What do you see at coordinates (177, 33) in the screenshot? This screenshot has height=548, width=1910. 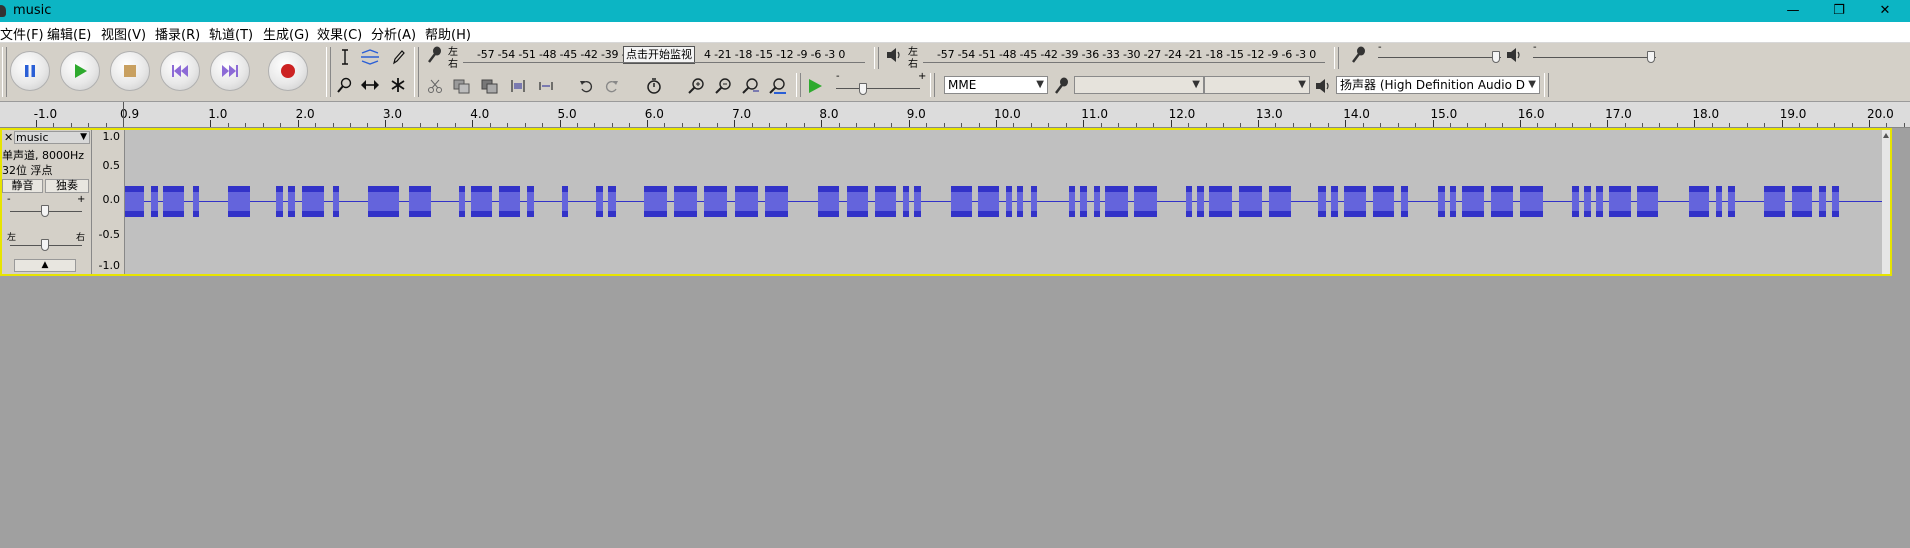 I see `menu-record: 播录(R)` at bounding box center [177, 33].